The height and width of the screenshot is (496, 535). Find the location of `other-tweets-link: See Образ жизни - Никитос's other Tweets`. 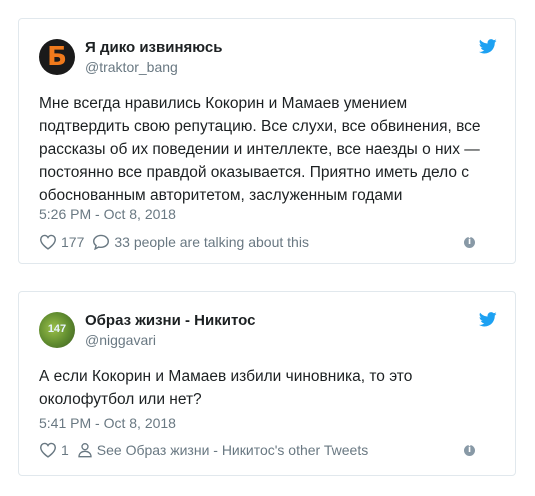

other-tweets-link: See Образ жизни - Никитос's other Tweets is located at coordinates (222, 450).